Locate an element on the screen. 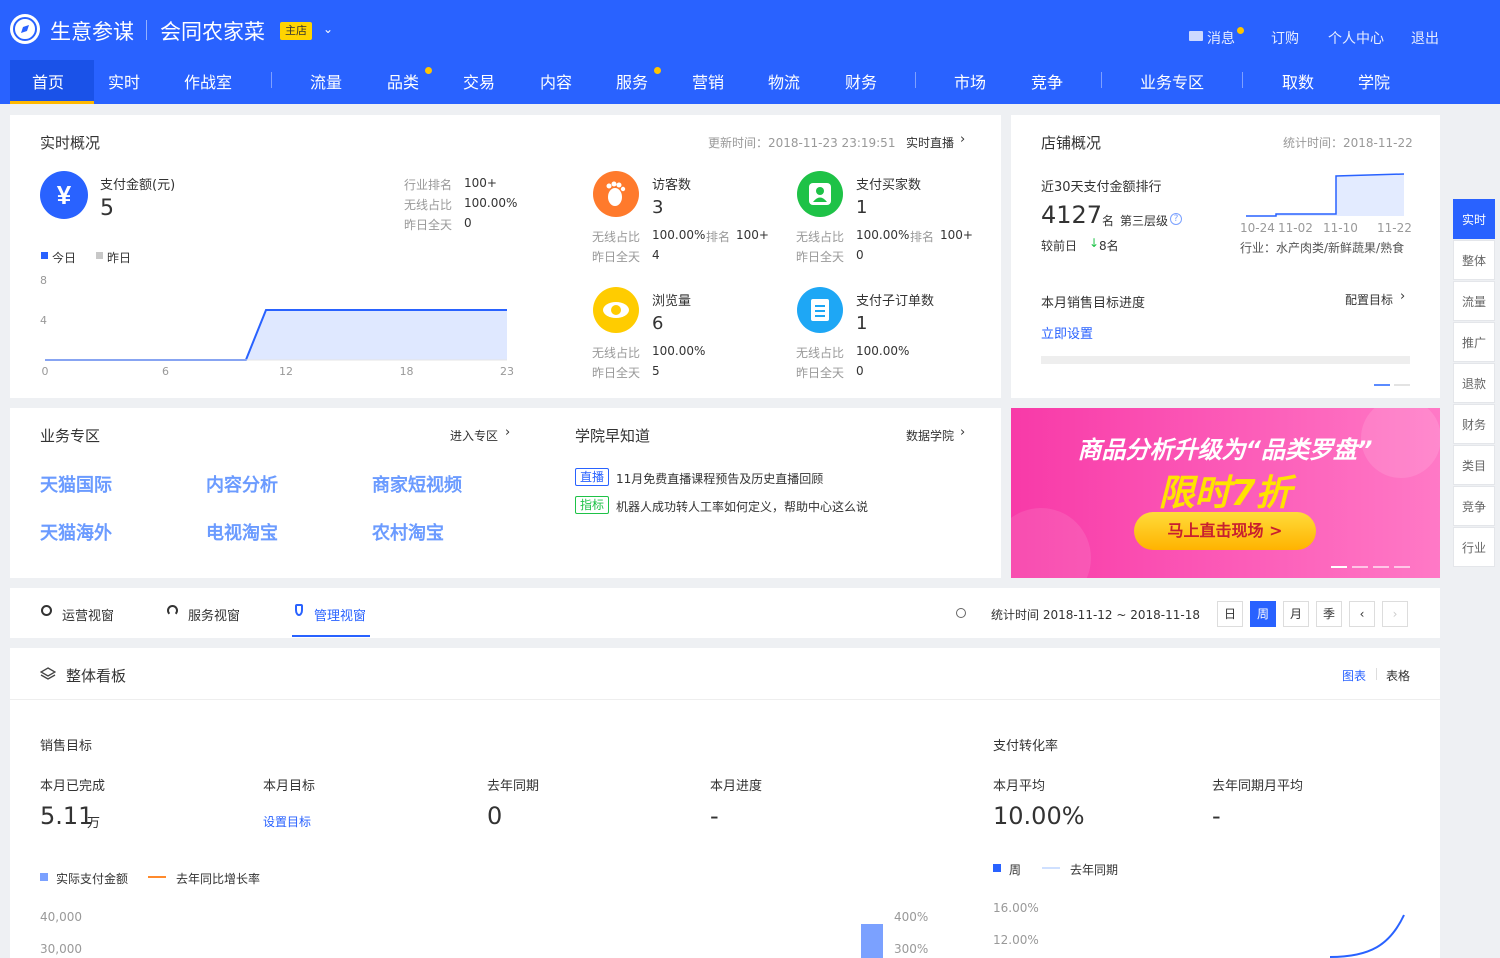  zone-tv-taobao: 电视淘宝 is located at coordinates (242, 532).